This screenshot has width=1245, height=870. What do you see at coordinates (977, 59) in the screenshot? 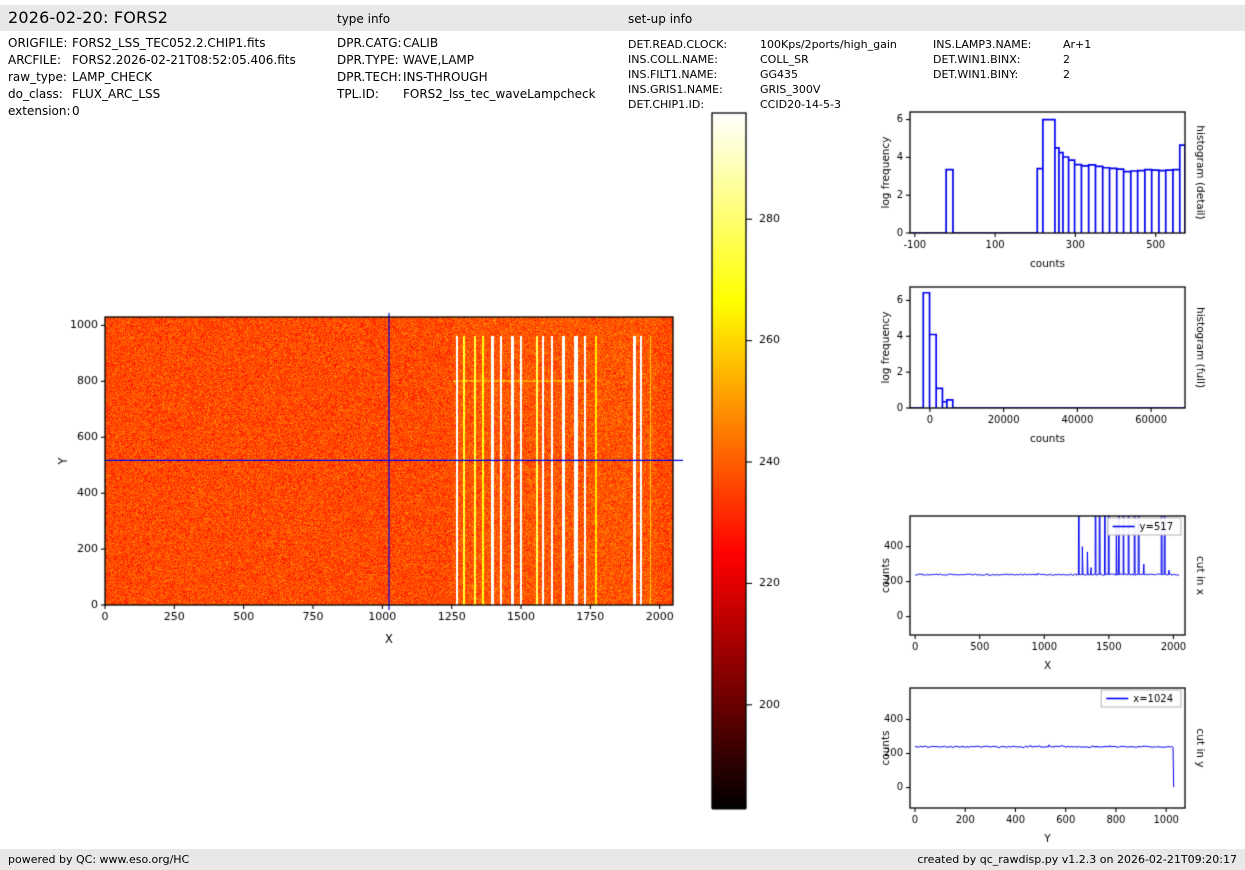
I see `info-label: DET.WIN1.BINX:` at bounding box center [977, 59].